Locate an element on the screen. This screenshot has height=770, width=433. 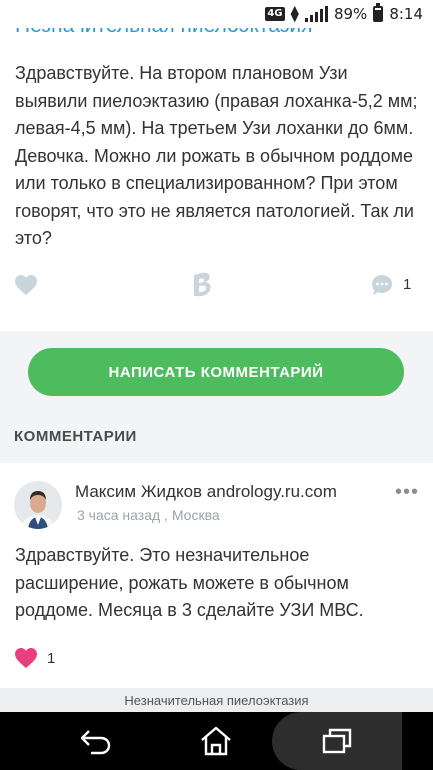
clock: 8:14 is located at coordinates (406, 14).